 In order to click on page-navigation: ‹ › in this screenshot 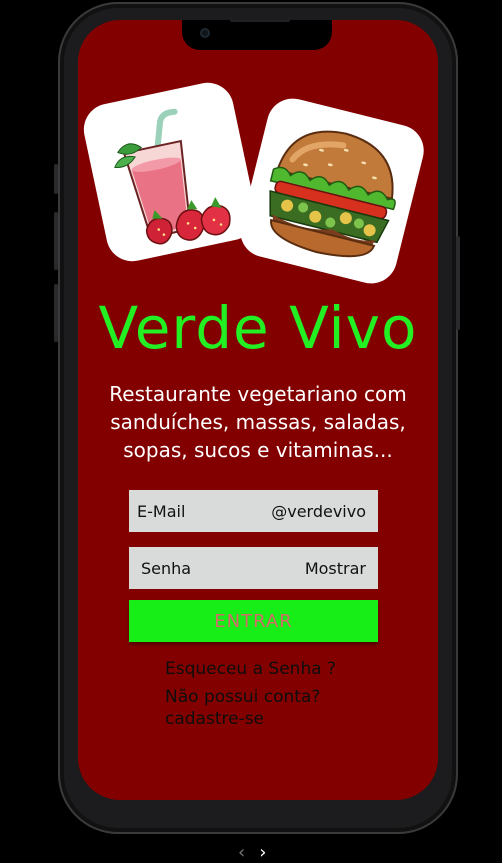, I will do `click(258, 852)`.